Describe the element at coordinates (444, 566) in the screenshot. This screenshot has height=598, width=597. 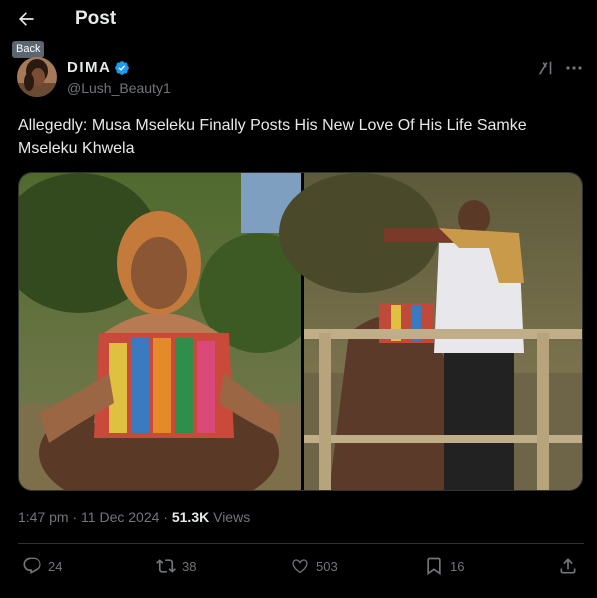
I see `bookmark-button: 16` at that location.